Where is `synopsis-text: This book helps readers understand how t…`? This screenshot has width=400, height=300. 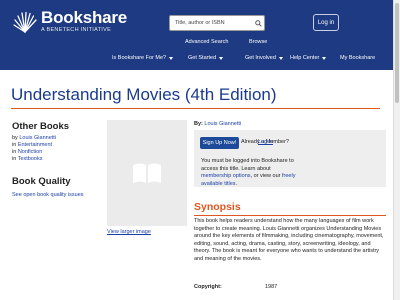 synopsis-text: This book helps readers understand how t… is located at coordinates (289, 240).